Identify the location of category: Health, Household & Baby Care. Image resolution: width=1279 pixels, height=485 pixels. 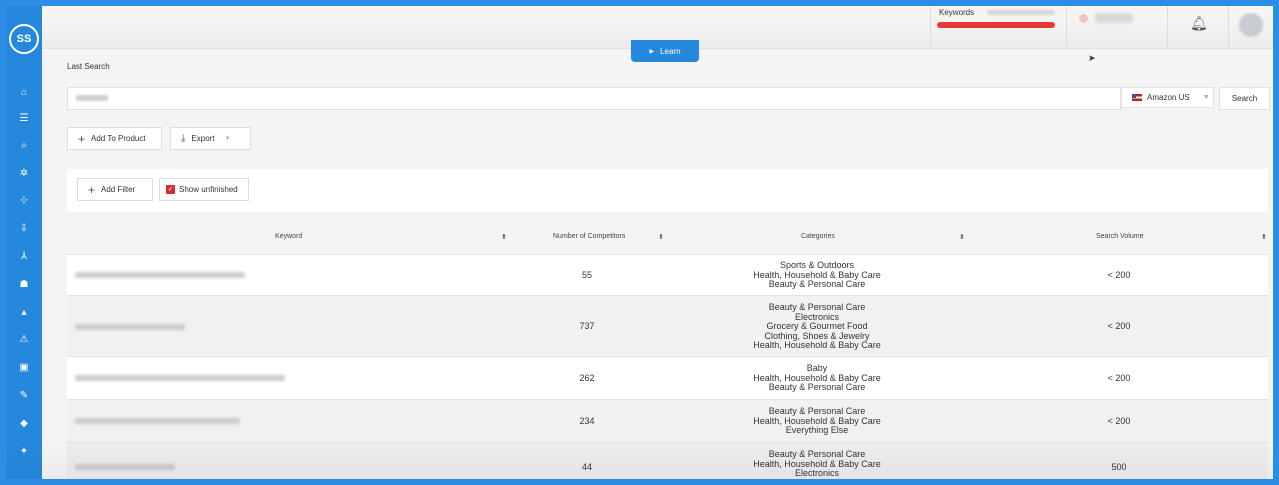
(817, 345).